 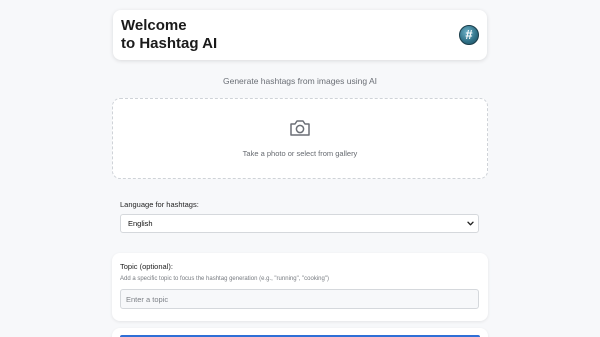 What do you see at coordinates (470, 223) in the screenshot?
I see `chevron-down-icon` at bounding box center [470, 223].